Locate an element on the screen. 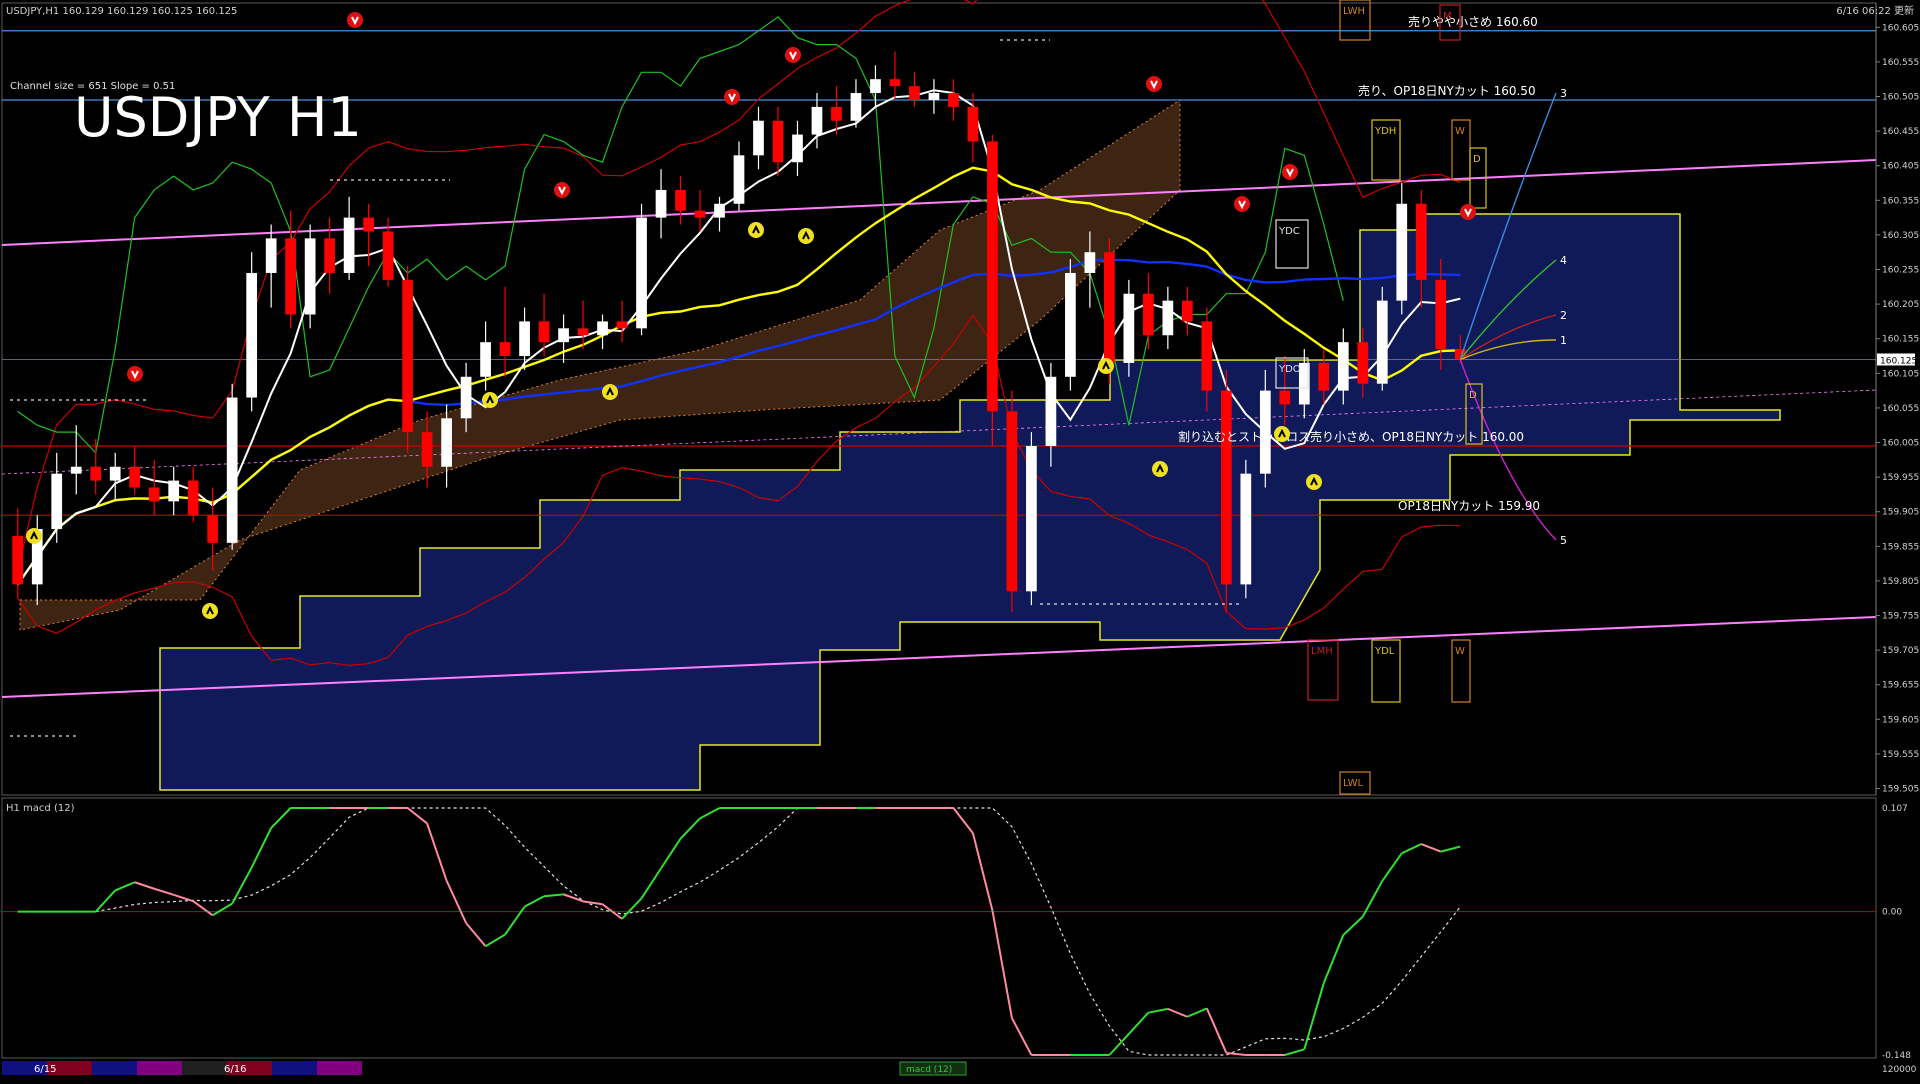  price-tick-label: 160.055 is located at coordinates (1900, 409).